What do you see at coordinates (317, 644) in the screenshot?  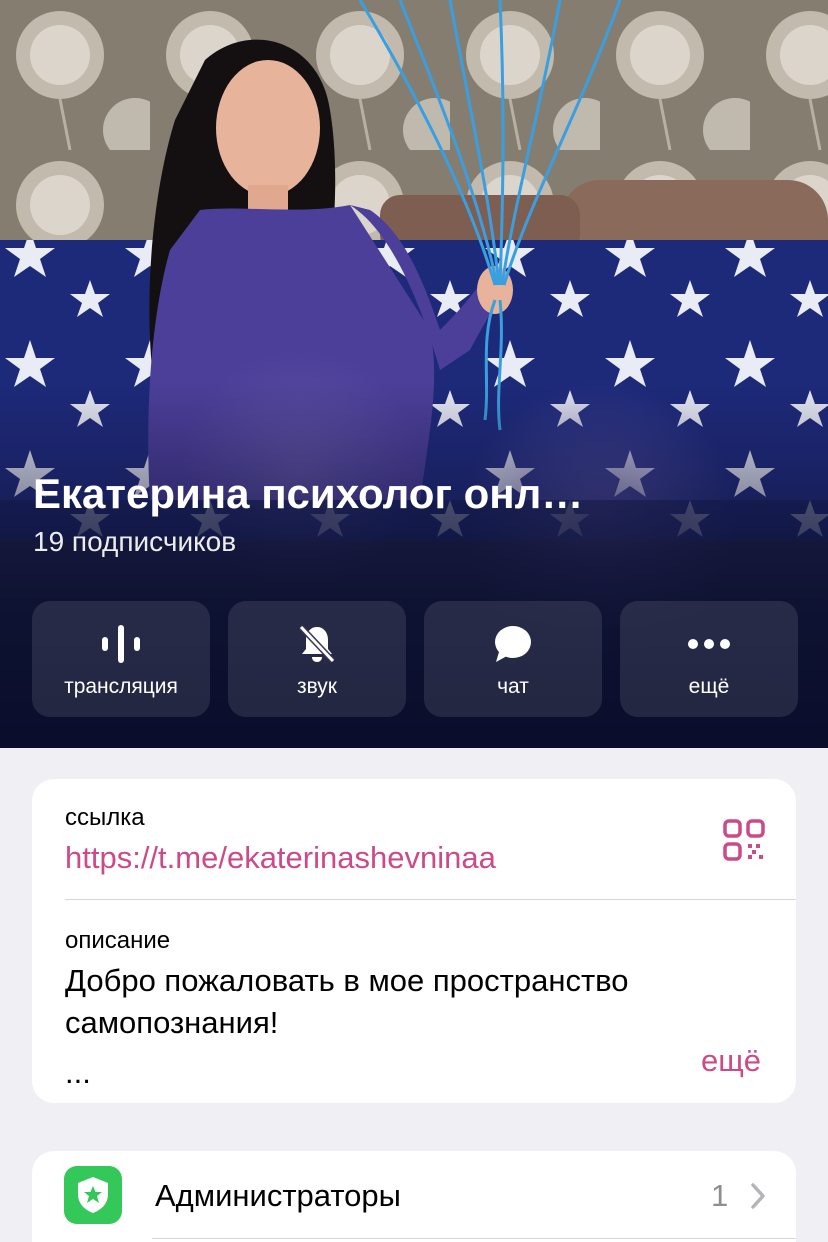 I see `bell-muted-icon` at bounding box center [317, 644].